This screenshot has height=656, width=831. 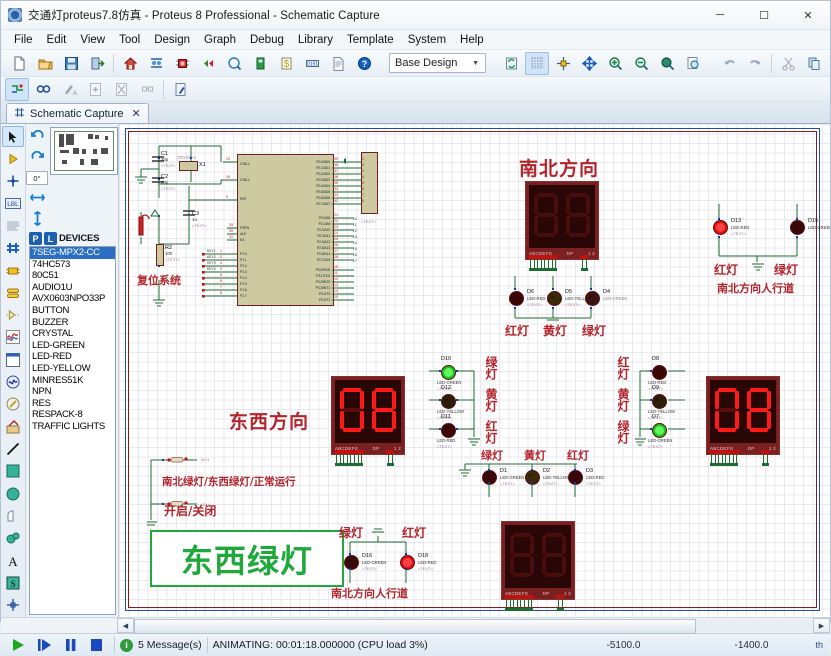 What do you see at coordinates (13, 337) in the screenshot?
I see `graph-mode-icon` at bounding box center [13, 337].